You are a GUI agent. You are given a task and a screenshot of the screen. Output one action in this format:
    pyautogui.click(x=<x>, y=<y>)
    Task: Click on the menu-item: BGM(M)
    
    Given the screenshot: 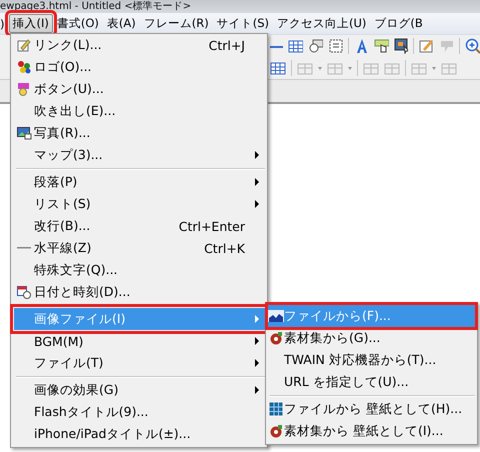 What is the action you would take?
    pyautogui.click(x=139, y=341)
    